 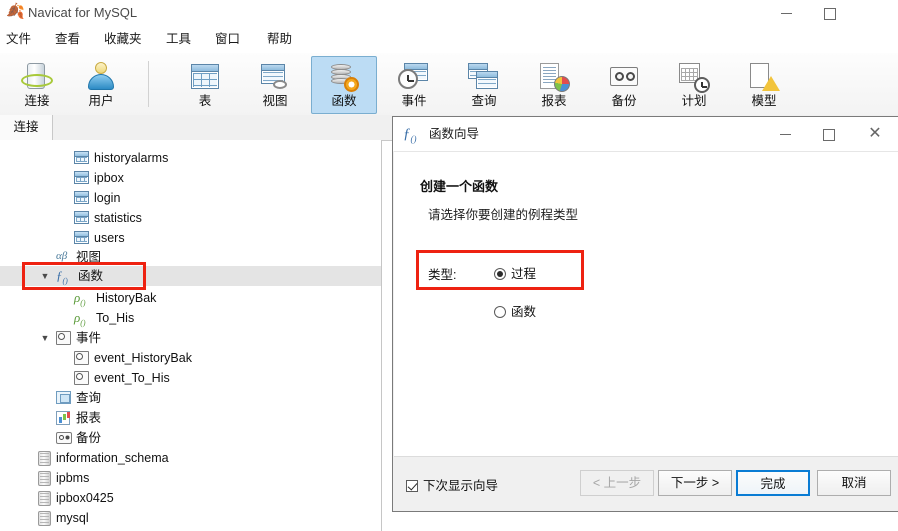 I want to click on tree-item-ipbox0425: ipbox0425, so click(x=190, y=498).